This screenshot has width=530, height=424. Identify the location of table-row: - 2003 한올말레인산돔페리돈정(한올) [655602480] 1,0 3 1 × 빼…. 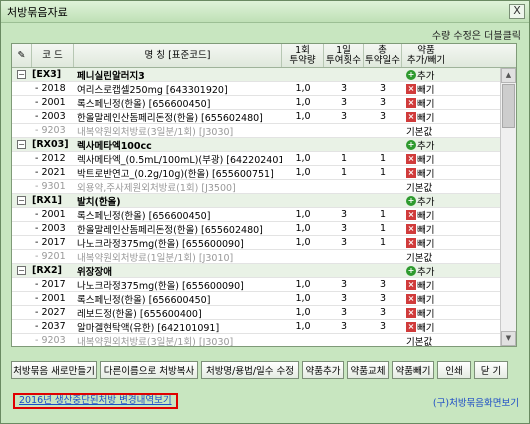
(257, 229).